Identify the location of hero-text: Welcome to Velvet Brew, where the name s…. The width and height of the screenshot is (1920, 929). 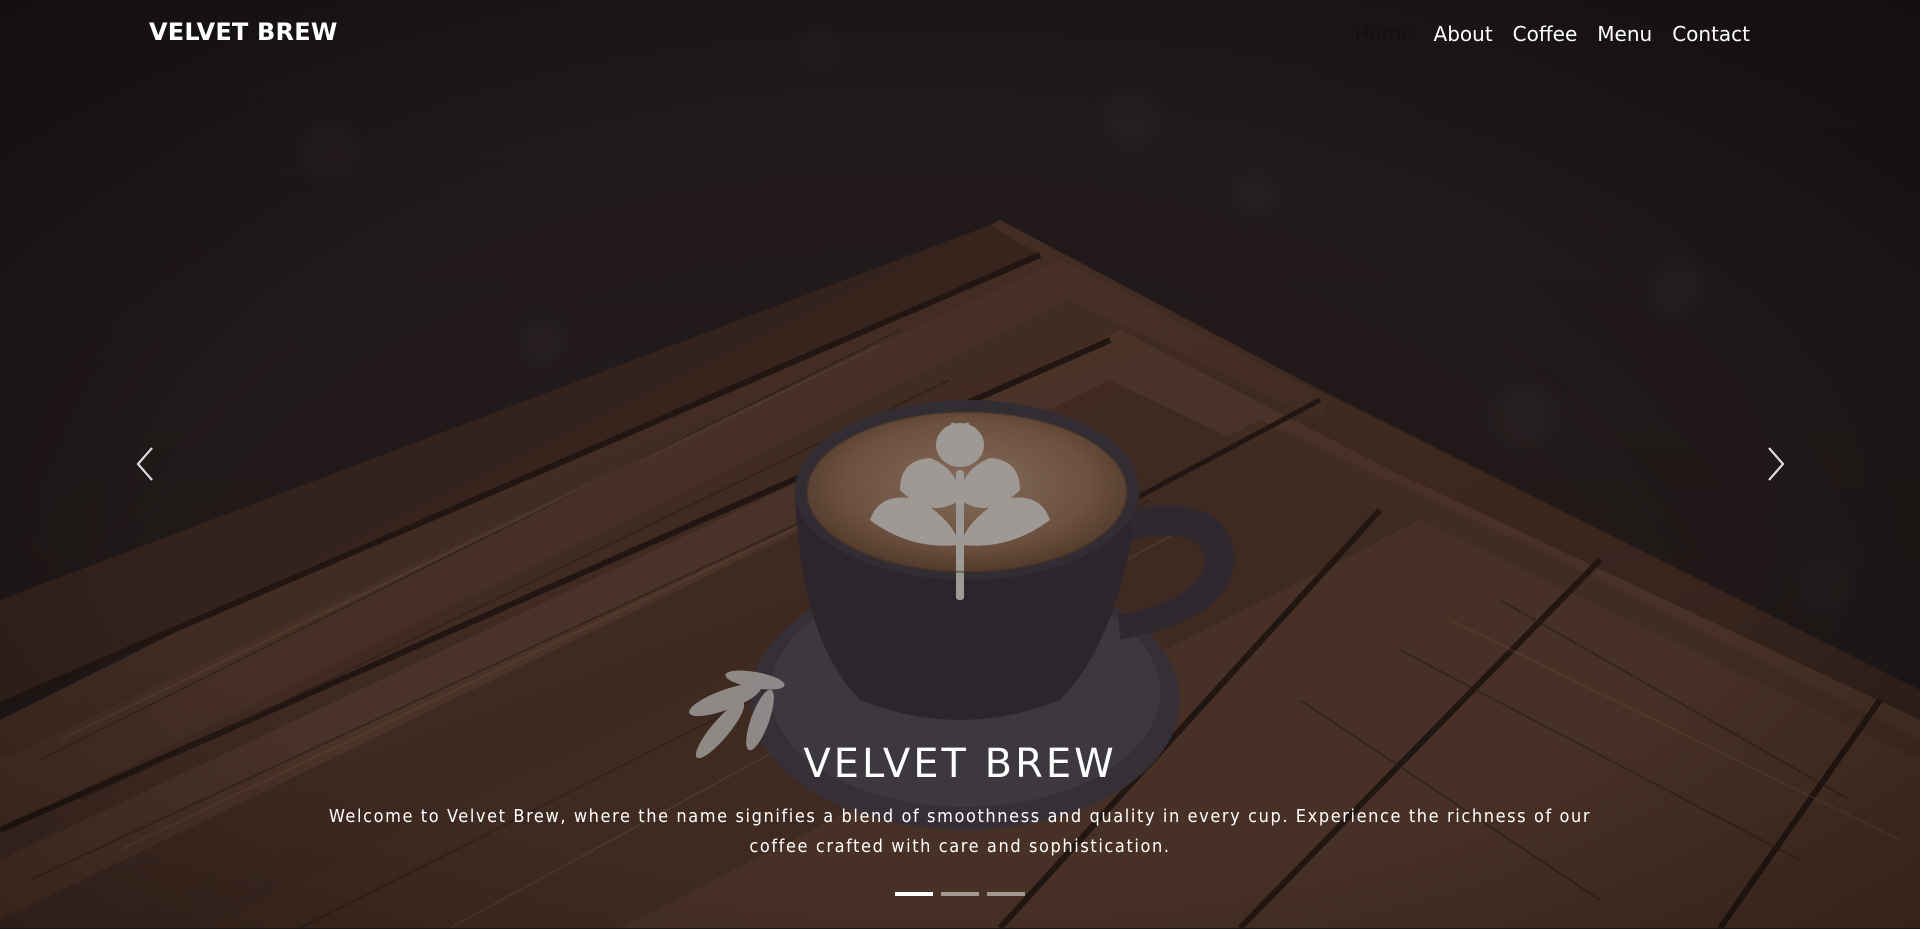
(960, 831).